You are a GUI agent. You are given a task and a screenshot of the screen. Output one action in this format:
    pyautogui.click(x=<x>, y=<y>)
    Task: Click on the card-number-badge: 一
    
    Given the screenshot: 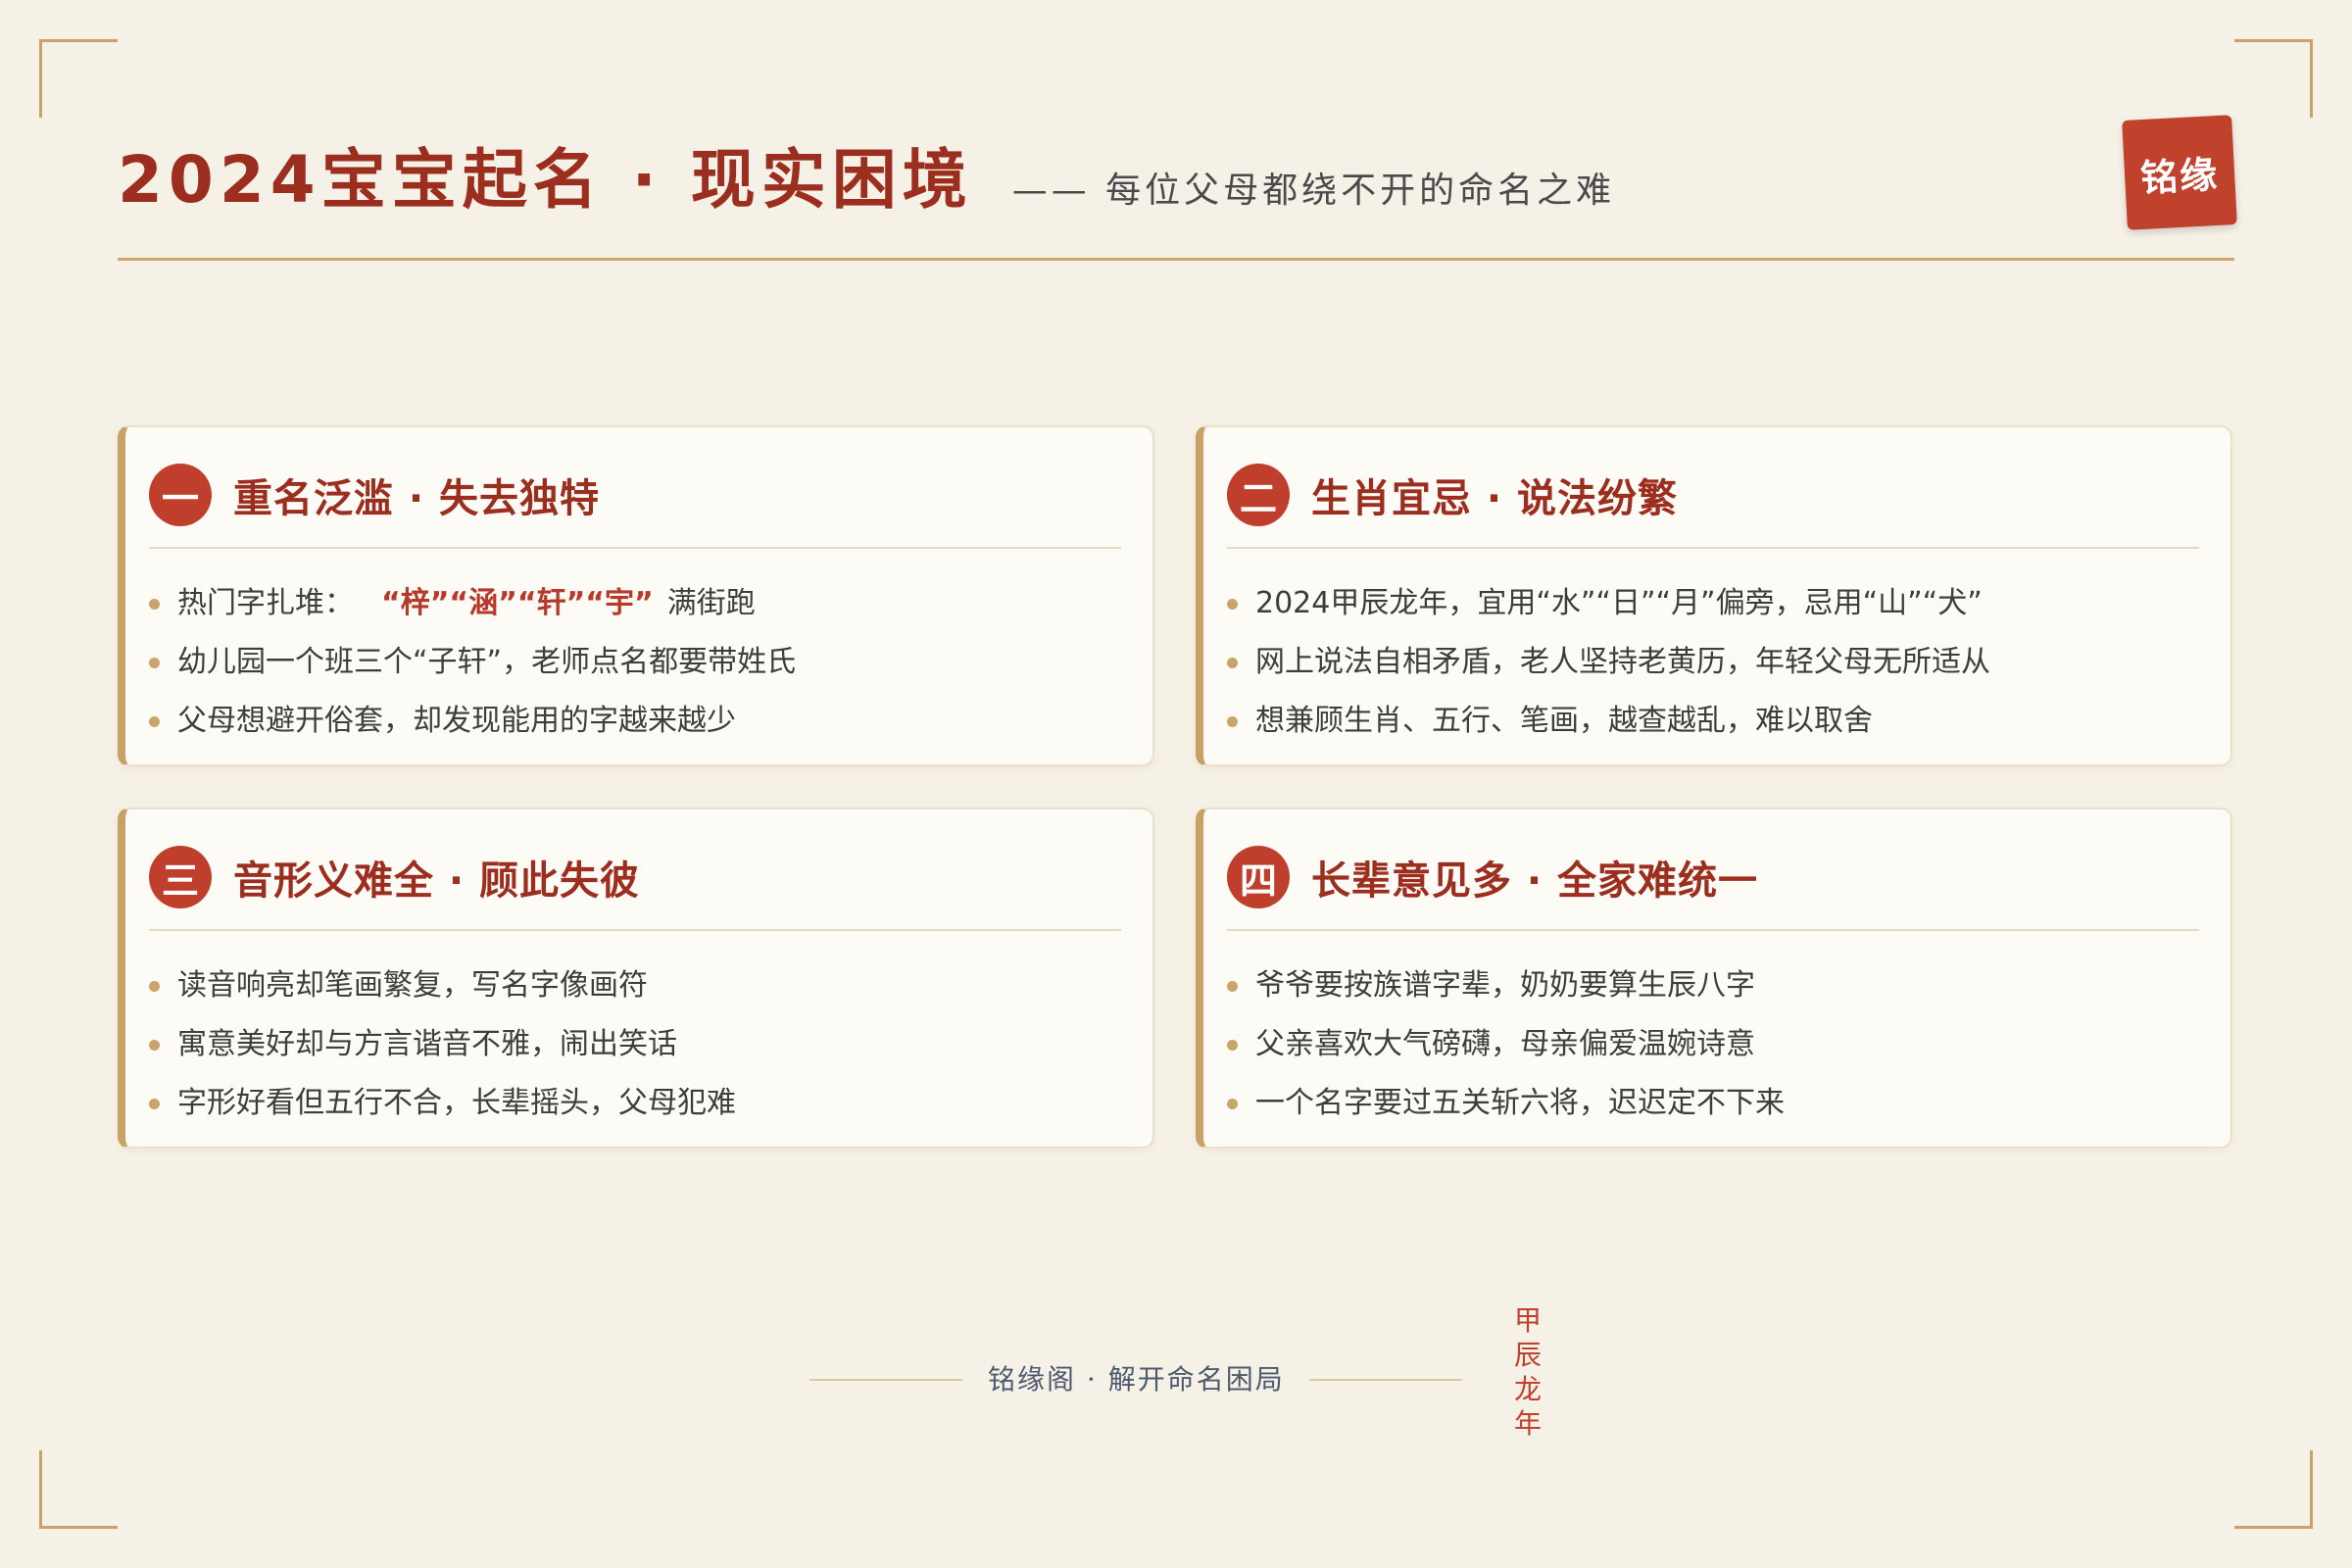 What is the action you would take?
    pyautogui.click(x=180, y=495)
    